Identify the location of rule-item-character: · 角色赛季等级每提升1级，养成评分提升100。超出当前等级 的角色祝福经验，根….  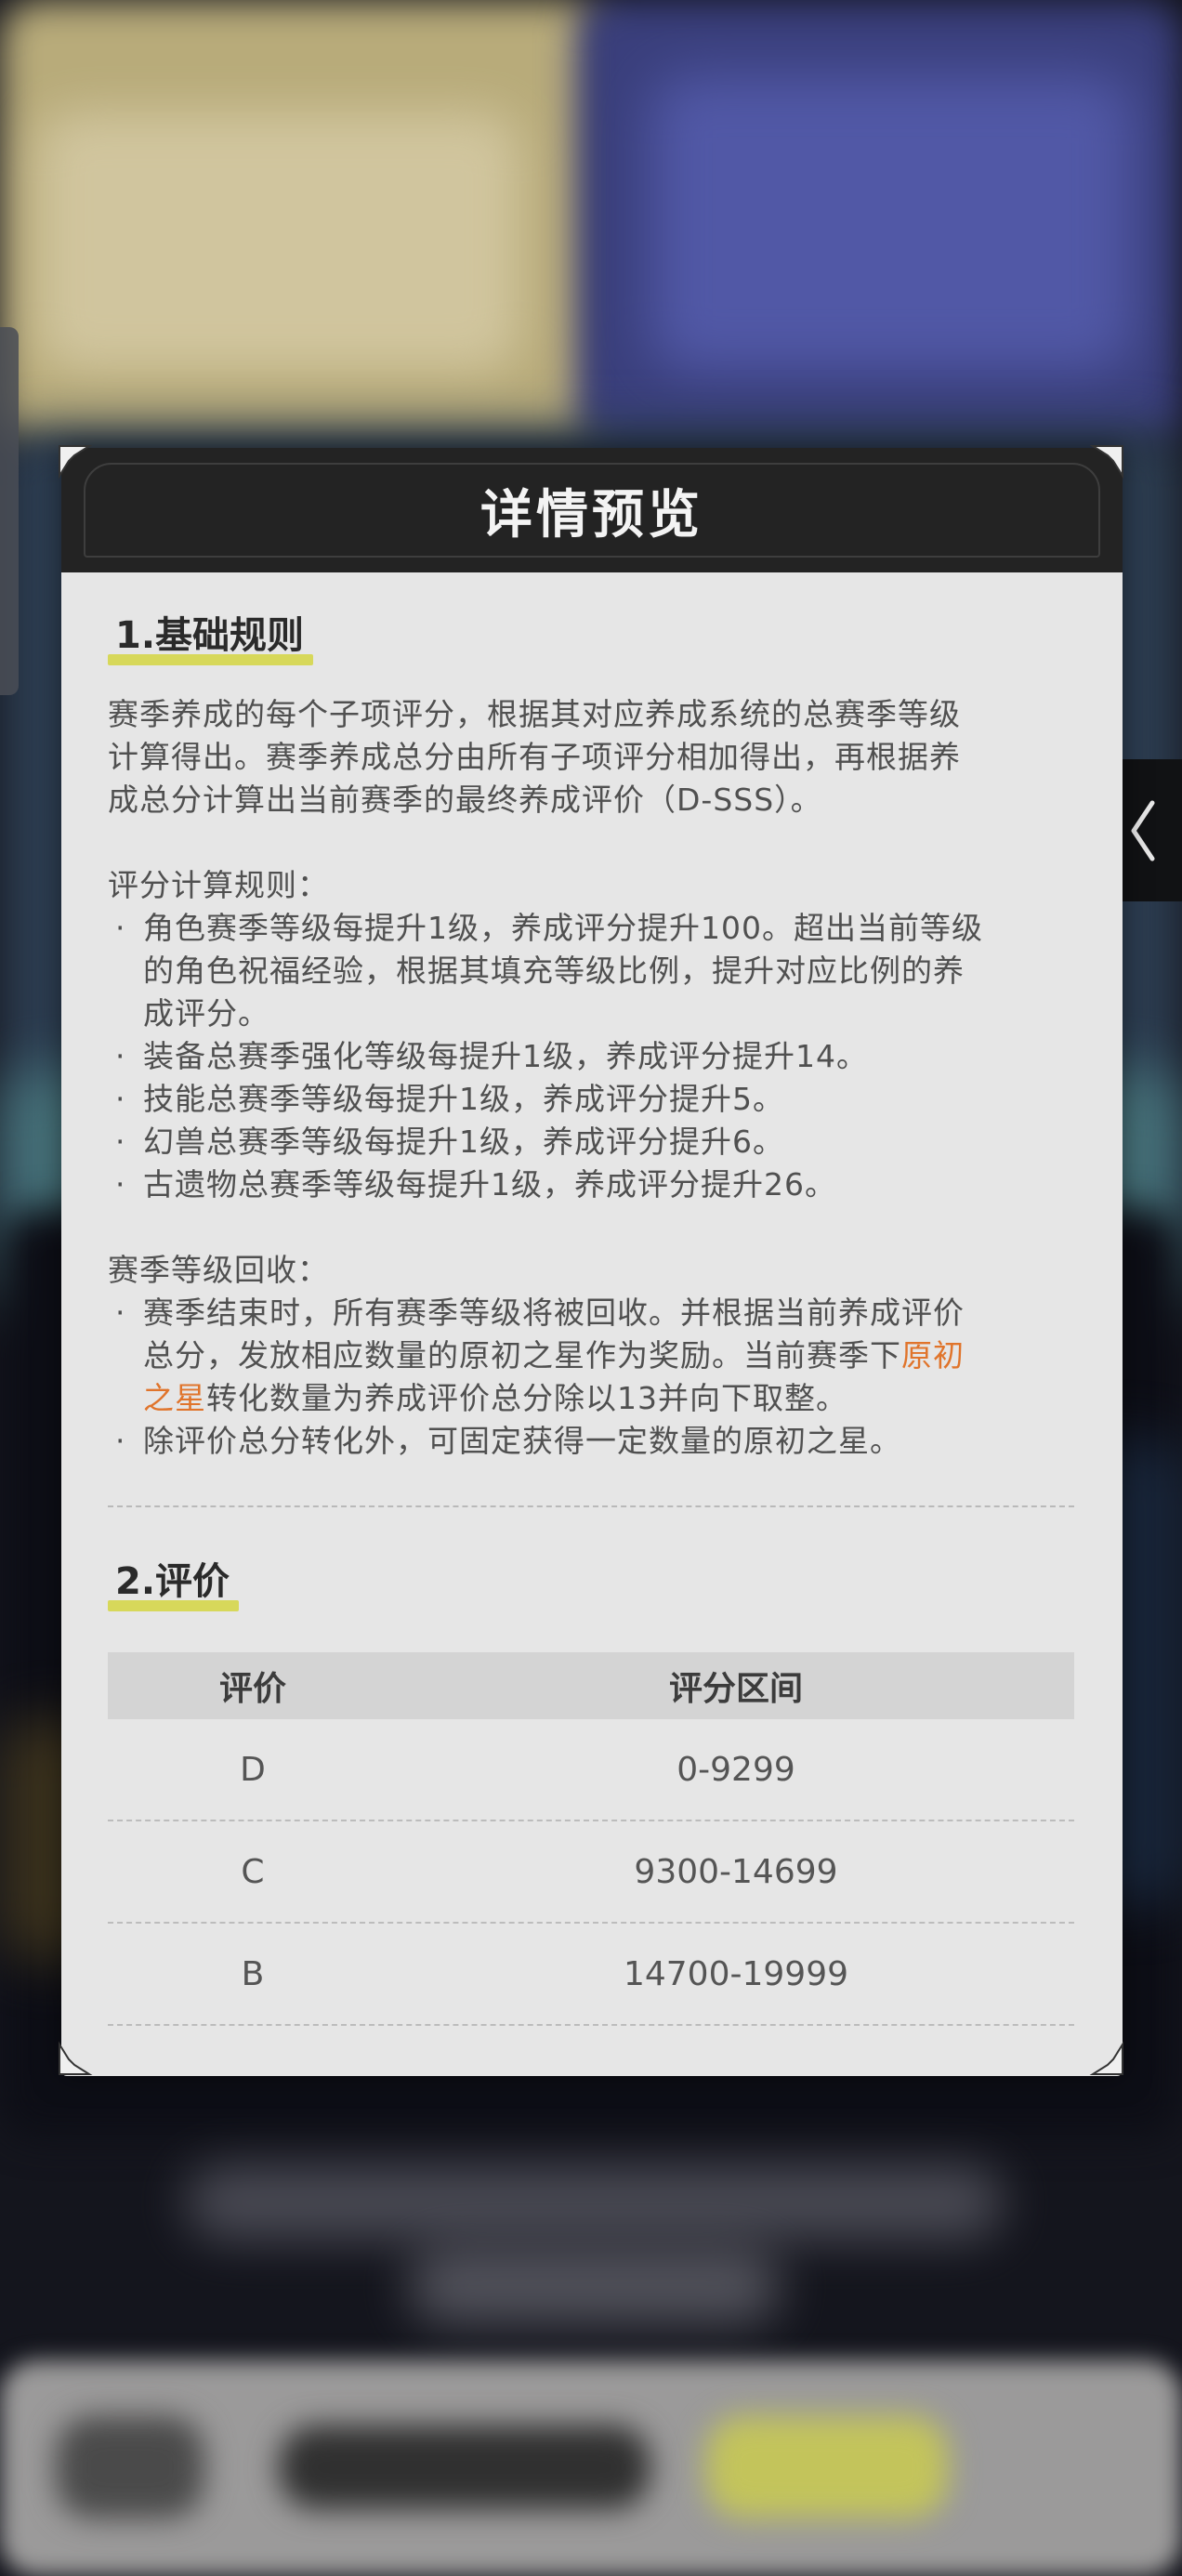
(549, 971).